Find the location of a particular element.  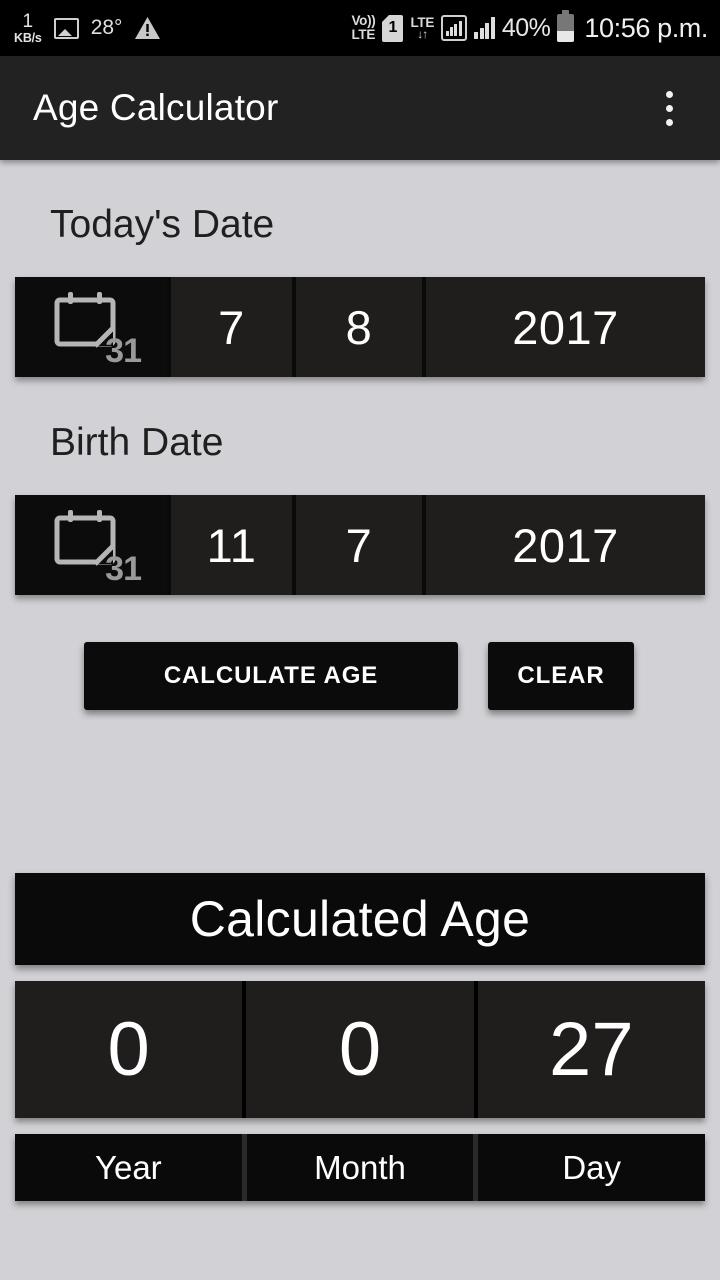

status-bar-clock: 10:56 p.m. is located at coordinates (646, 27).